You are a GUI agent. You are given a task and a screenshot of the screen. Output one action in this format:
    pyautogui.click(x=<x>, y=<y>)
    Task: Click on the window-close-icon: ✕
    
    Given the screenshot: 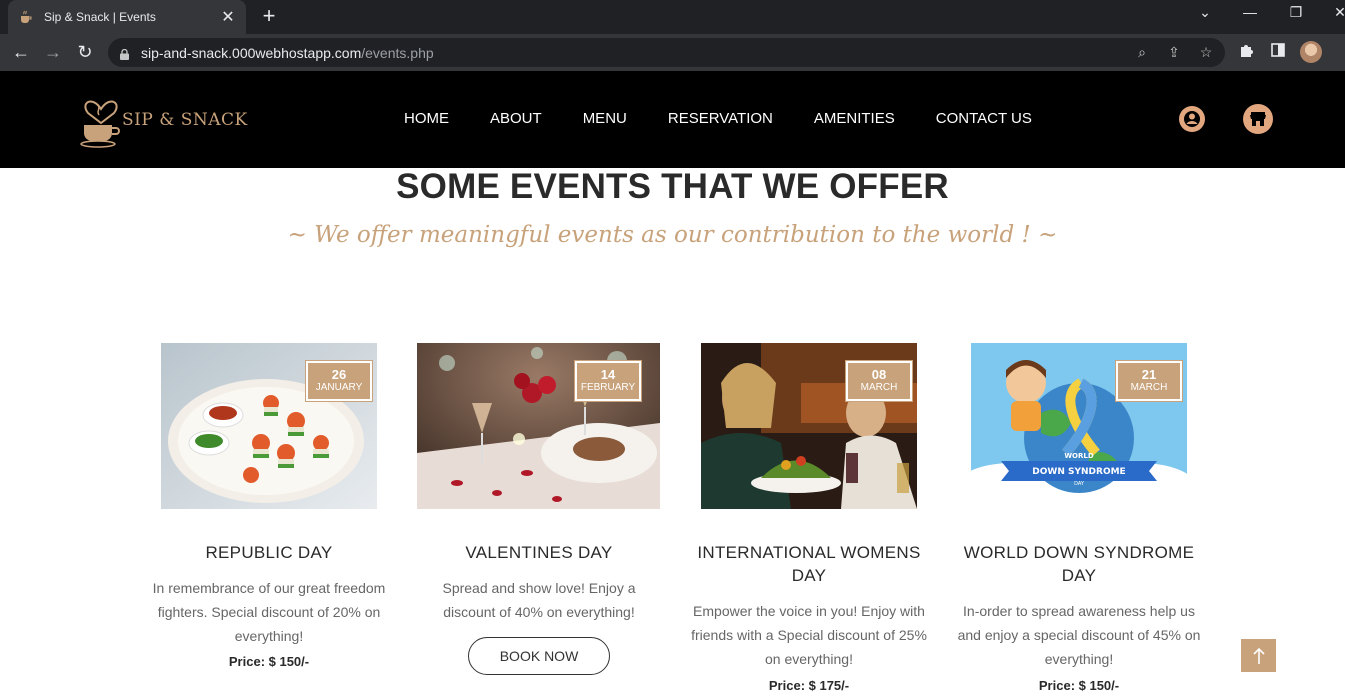 What is the action you would take?
    pyautogui.click(x=1336, y=12)
    